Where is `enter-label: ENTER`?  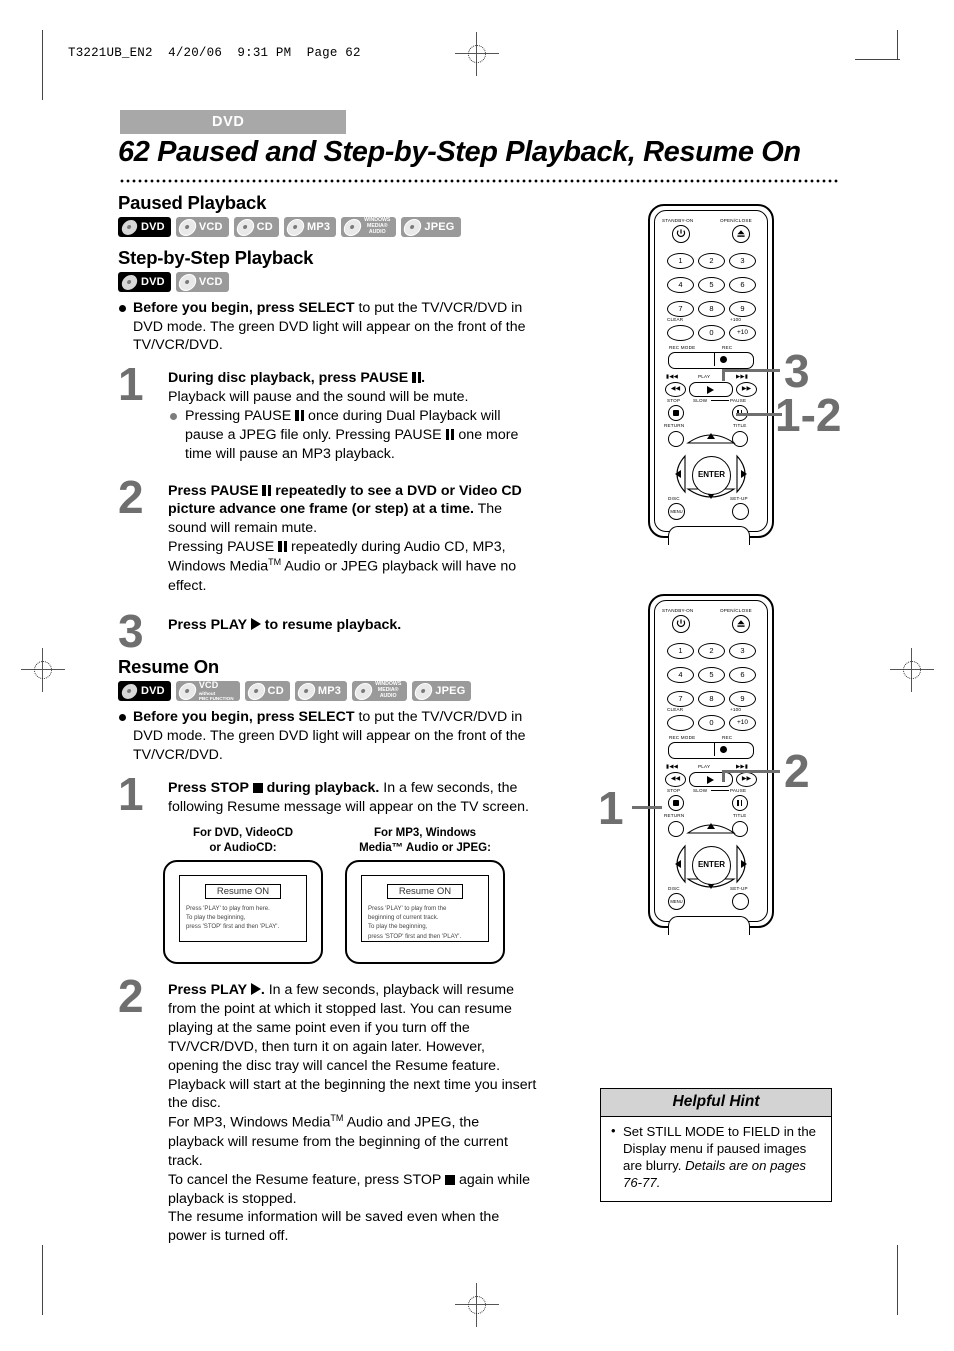
enter-label: ENTER is located at coordinates (711, 474).